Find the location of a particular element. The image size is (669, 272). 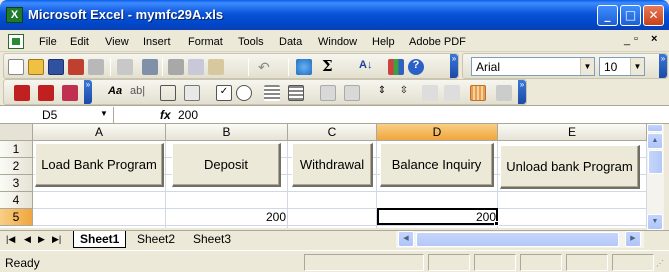

autosum-icon: Σ is located at coordinates (330, 66).